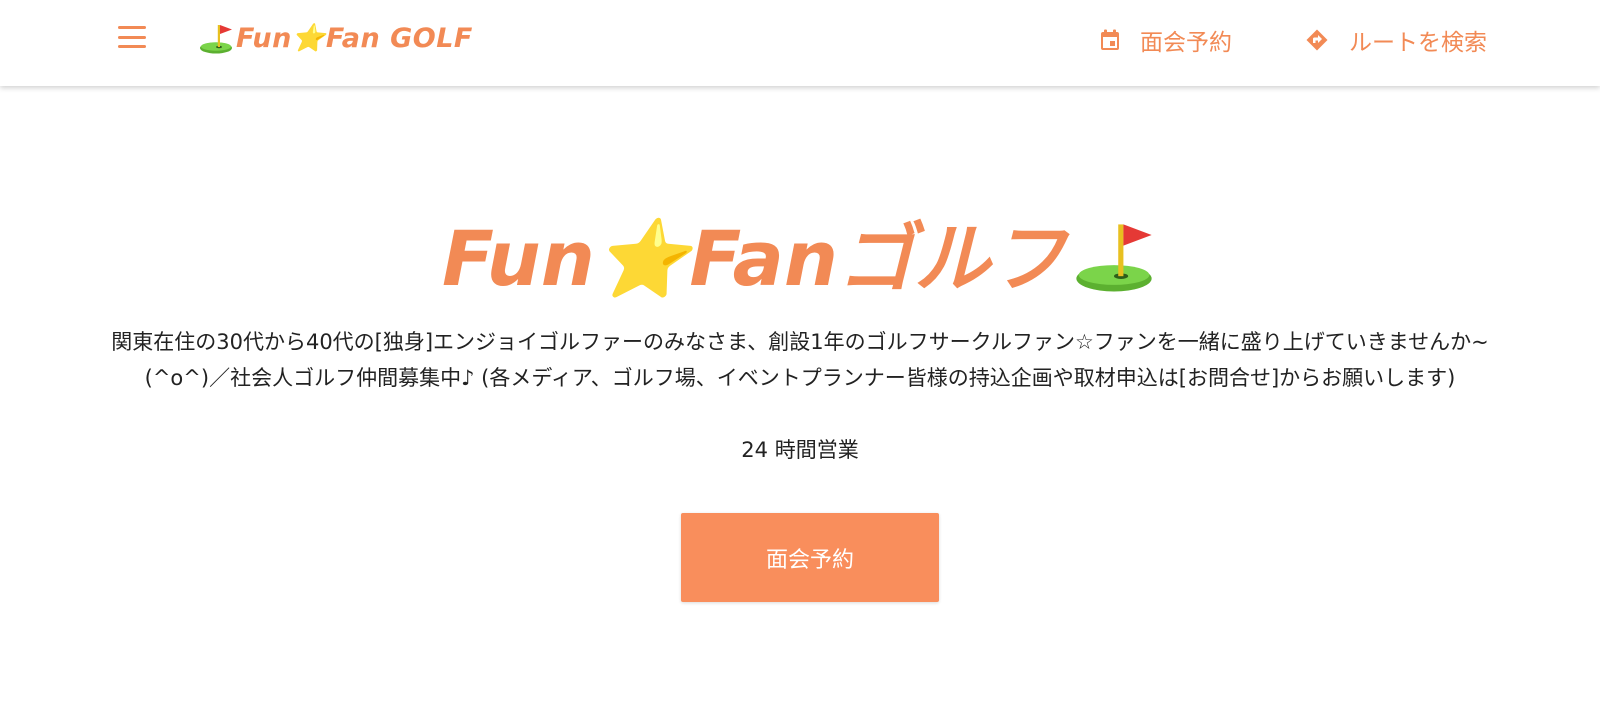 The height and width of the screenshot is (710, 1600). Describe the element at coordinates (1418, 43) in the screenshot. I see `nav-route-label: ルートを検索` at that location.